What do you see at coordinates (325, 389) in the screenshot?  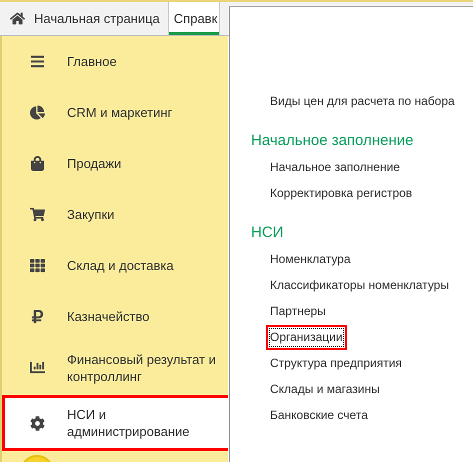 I see `menu-link: Склады и магазины` at bounding box center [325, 389].